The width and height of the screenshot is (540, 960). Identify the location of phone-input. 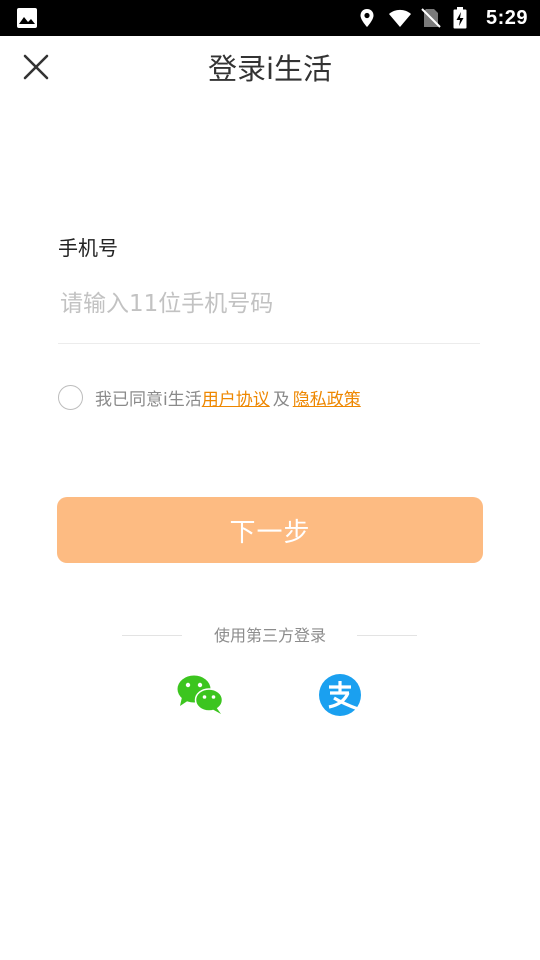
(269, 304).